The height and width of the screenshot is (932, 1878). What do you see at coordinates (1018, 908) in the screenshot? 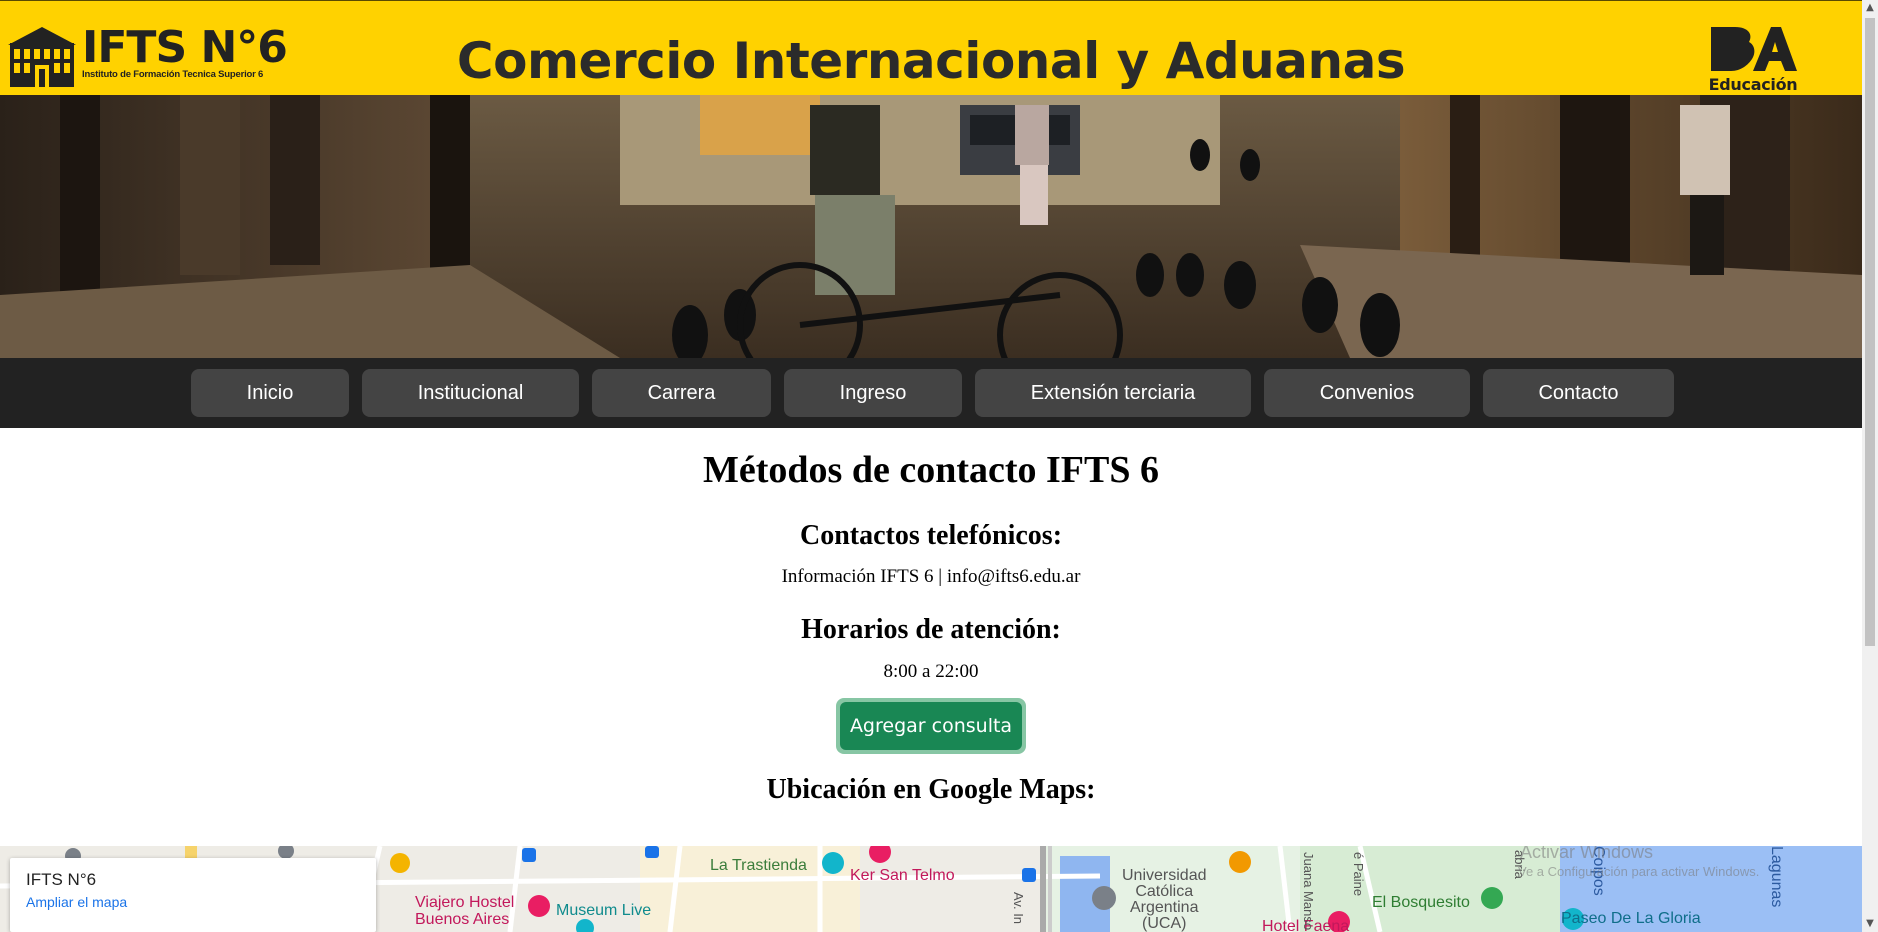
I see `map-label-av-in: Av. In` at bounding box center [1018, 908].